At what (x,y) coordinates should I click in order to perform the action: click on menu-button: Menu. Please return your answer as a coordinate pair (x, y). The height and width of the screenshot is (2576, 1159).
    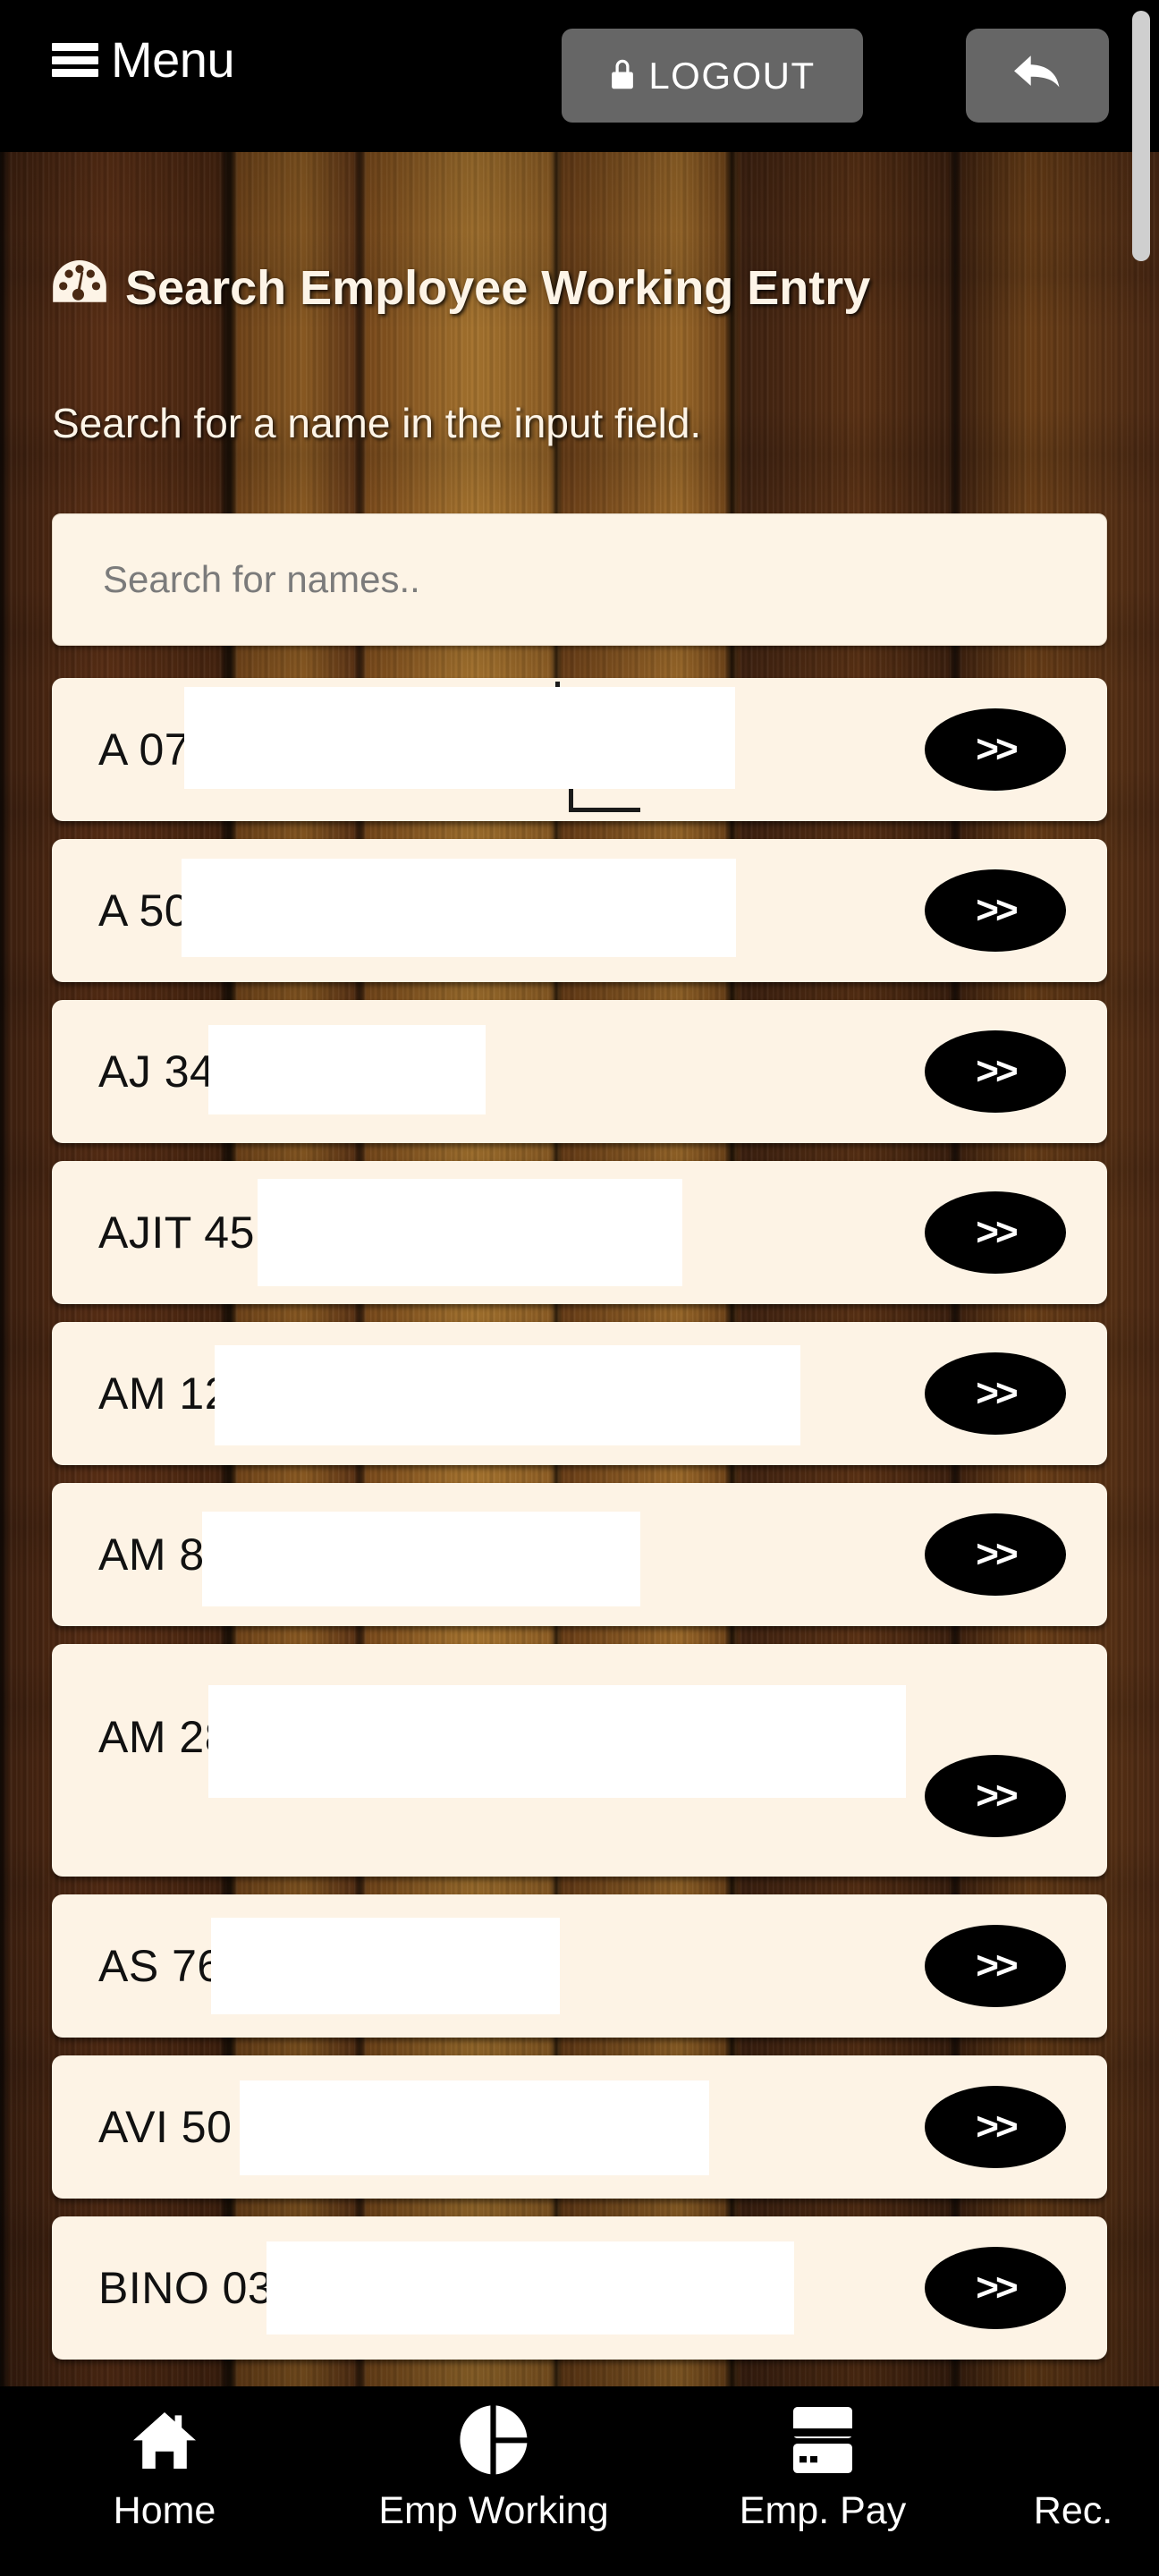
    Looking at the image, I should click on (144, 59).